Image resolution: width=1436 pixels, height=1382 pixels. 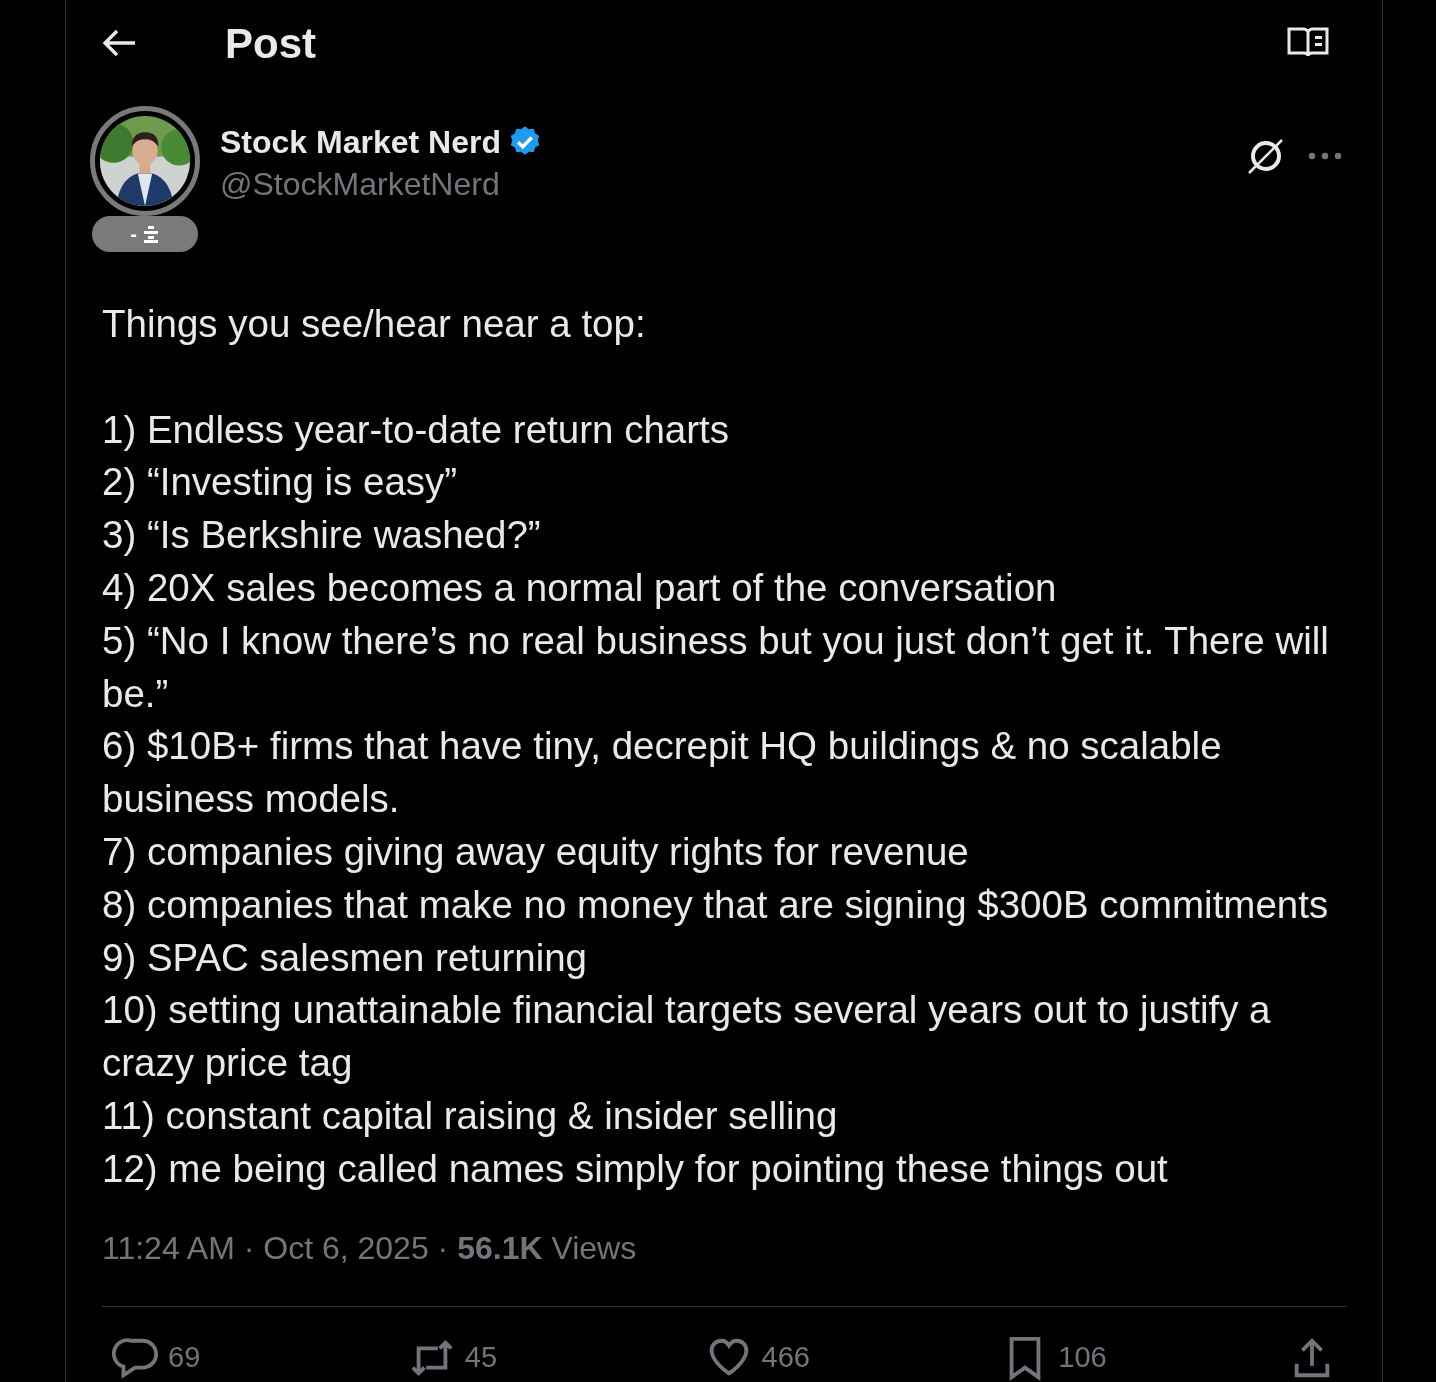 What do you see at coordinates (536, 851) in the screenshot?
I see `post-list-item: 7) companies giving away equity rights for revenue` at bounding box center [536, 851].